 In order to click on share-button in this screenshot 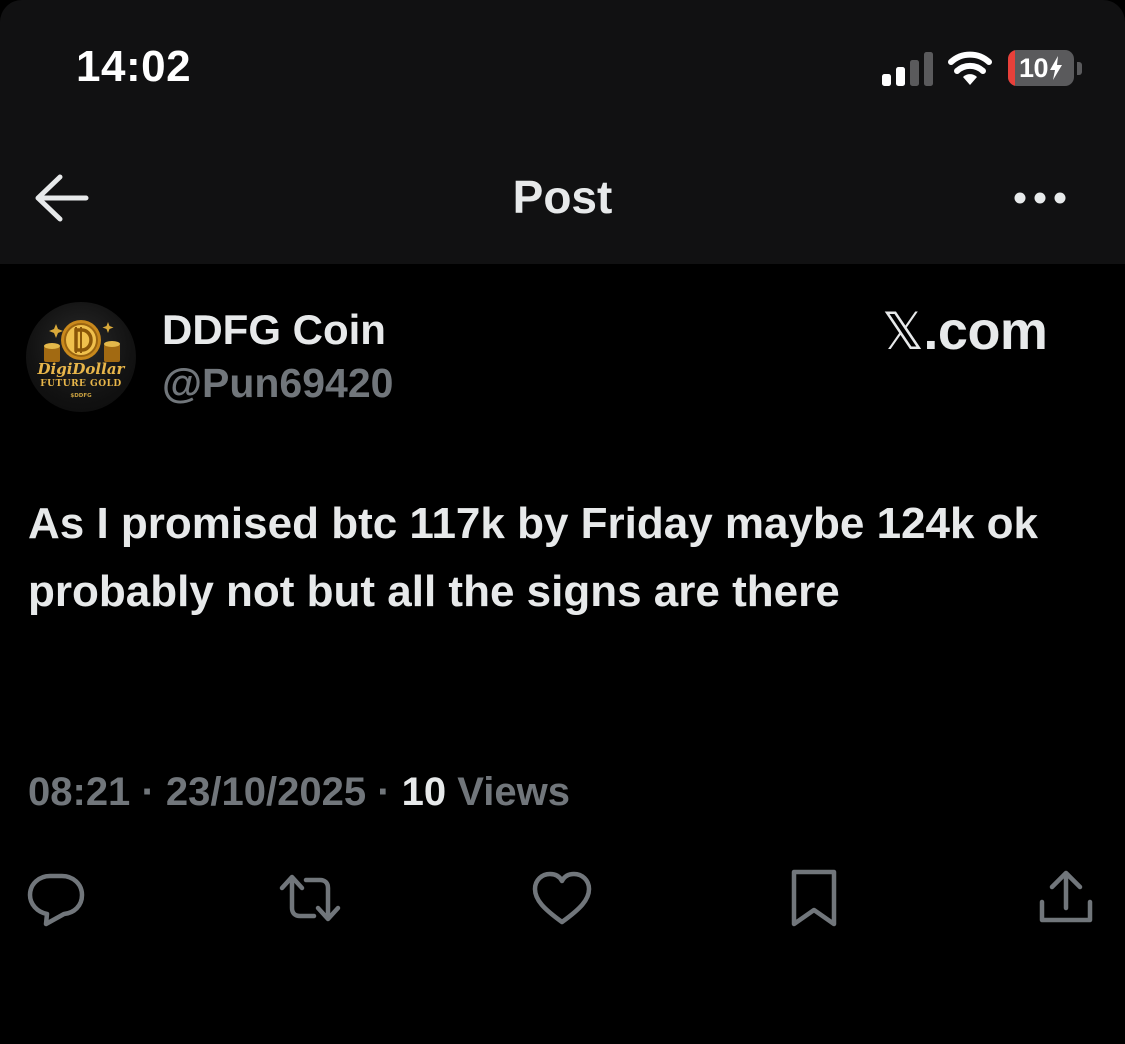, I will do `click(1066, 898)`.